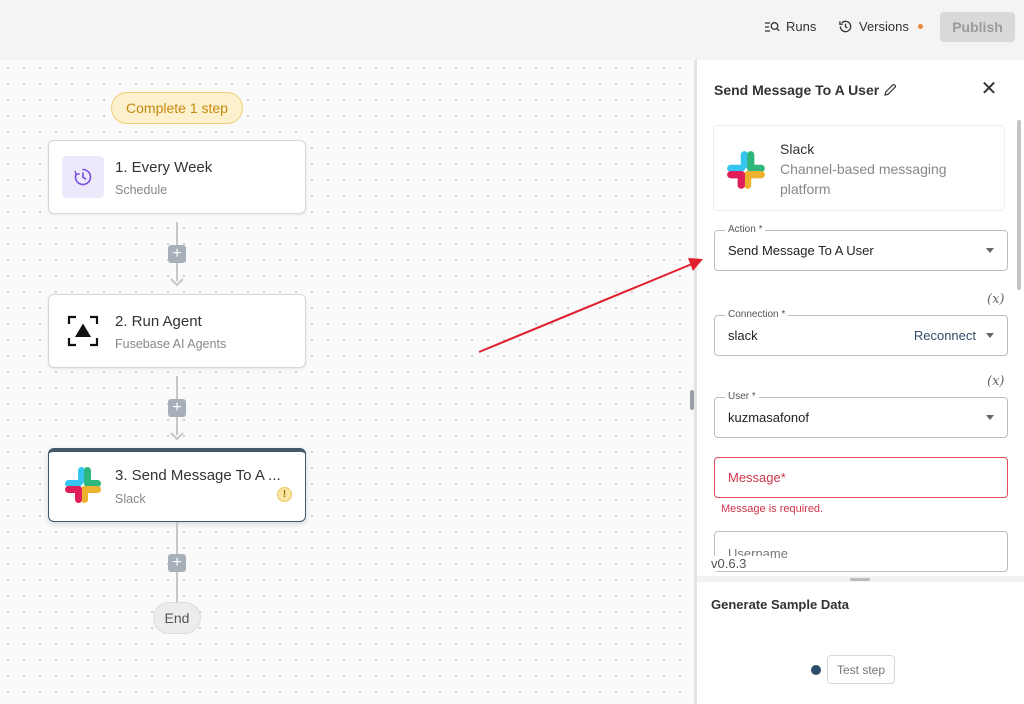 The width and height of the screenshot is (1024, 704). What do you see at coordinates (745, 229) in the screenshot?
I see `field-label: Action *` at bounding box center [745, 229].